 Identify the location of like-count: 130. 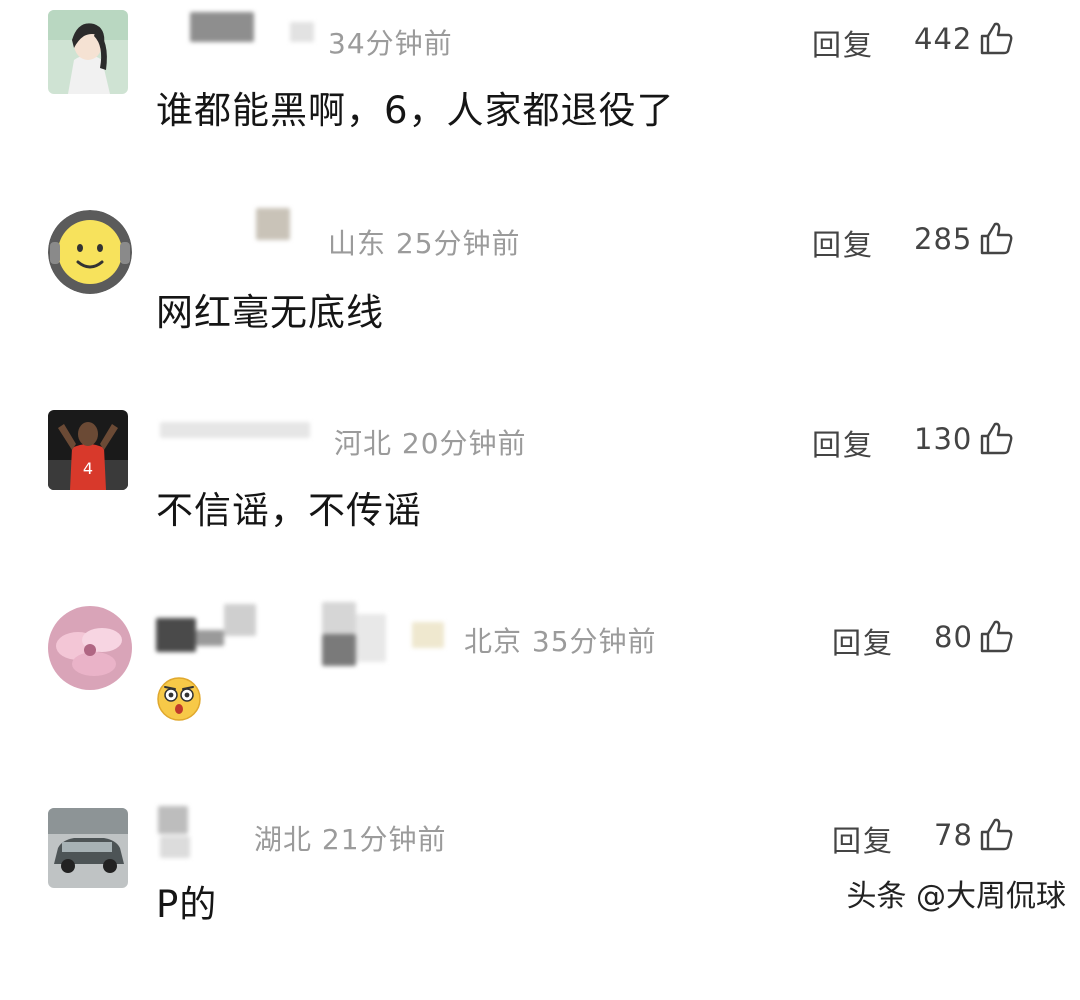
(943, 439).